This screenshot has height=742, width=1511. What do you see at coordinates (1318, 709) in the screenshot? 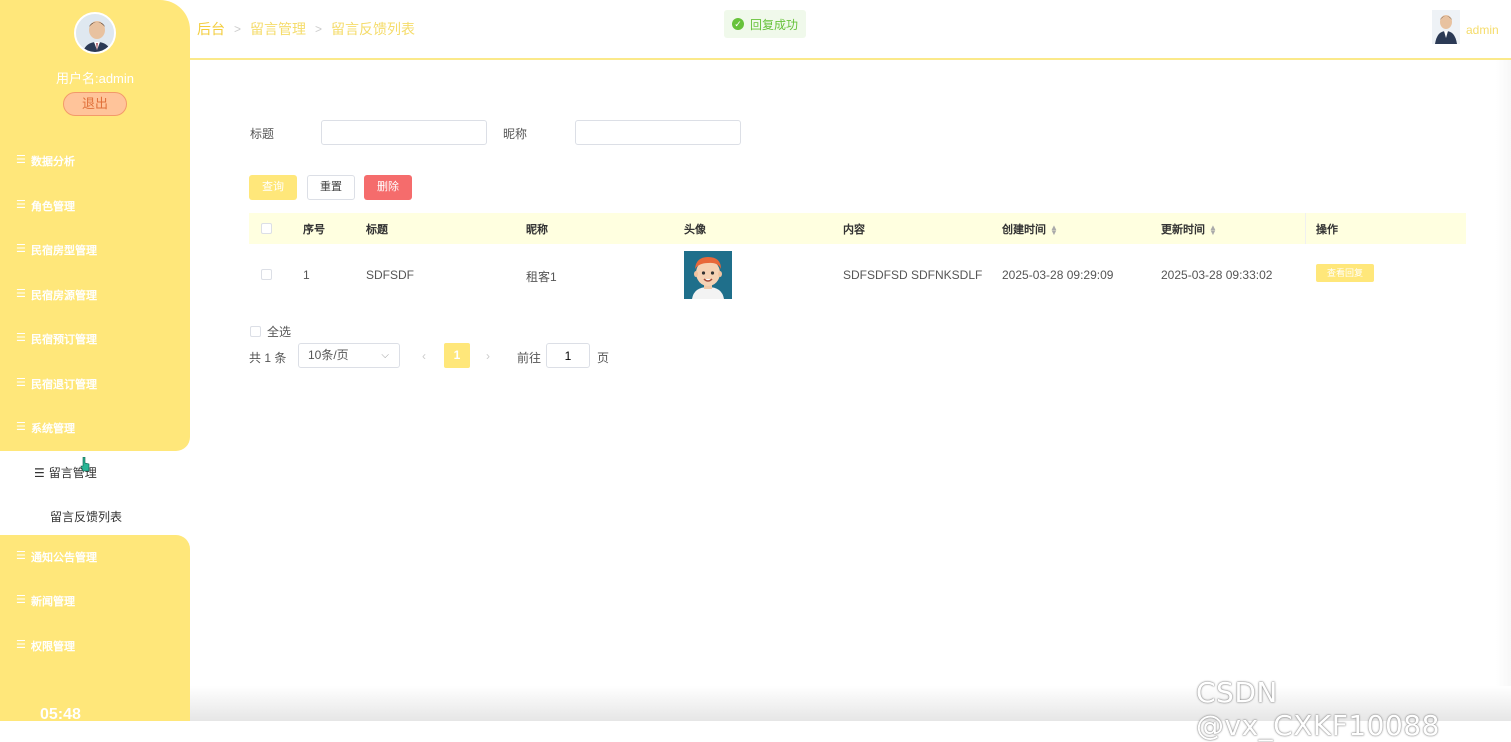
I see `watermark-text: CSDN @vx_CXKF10088` at bounding box center [1318, 709].